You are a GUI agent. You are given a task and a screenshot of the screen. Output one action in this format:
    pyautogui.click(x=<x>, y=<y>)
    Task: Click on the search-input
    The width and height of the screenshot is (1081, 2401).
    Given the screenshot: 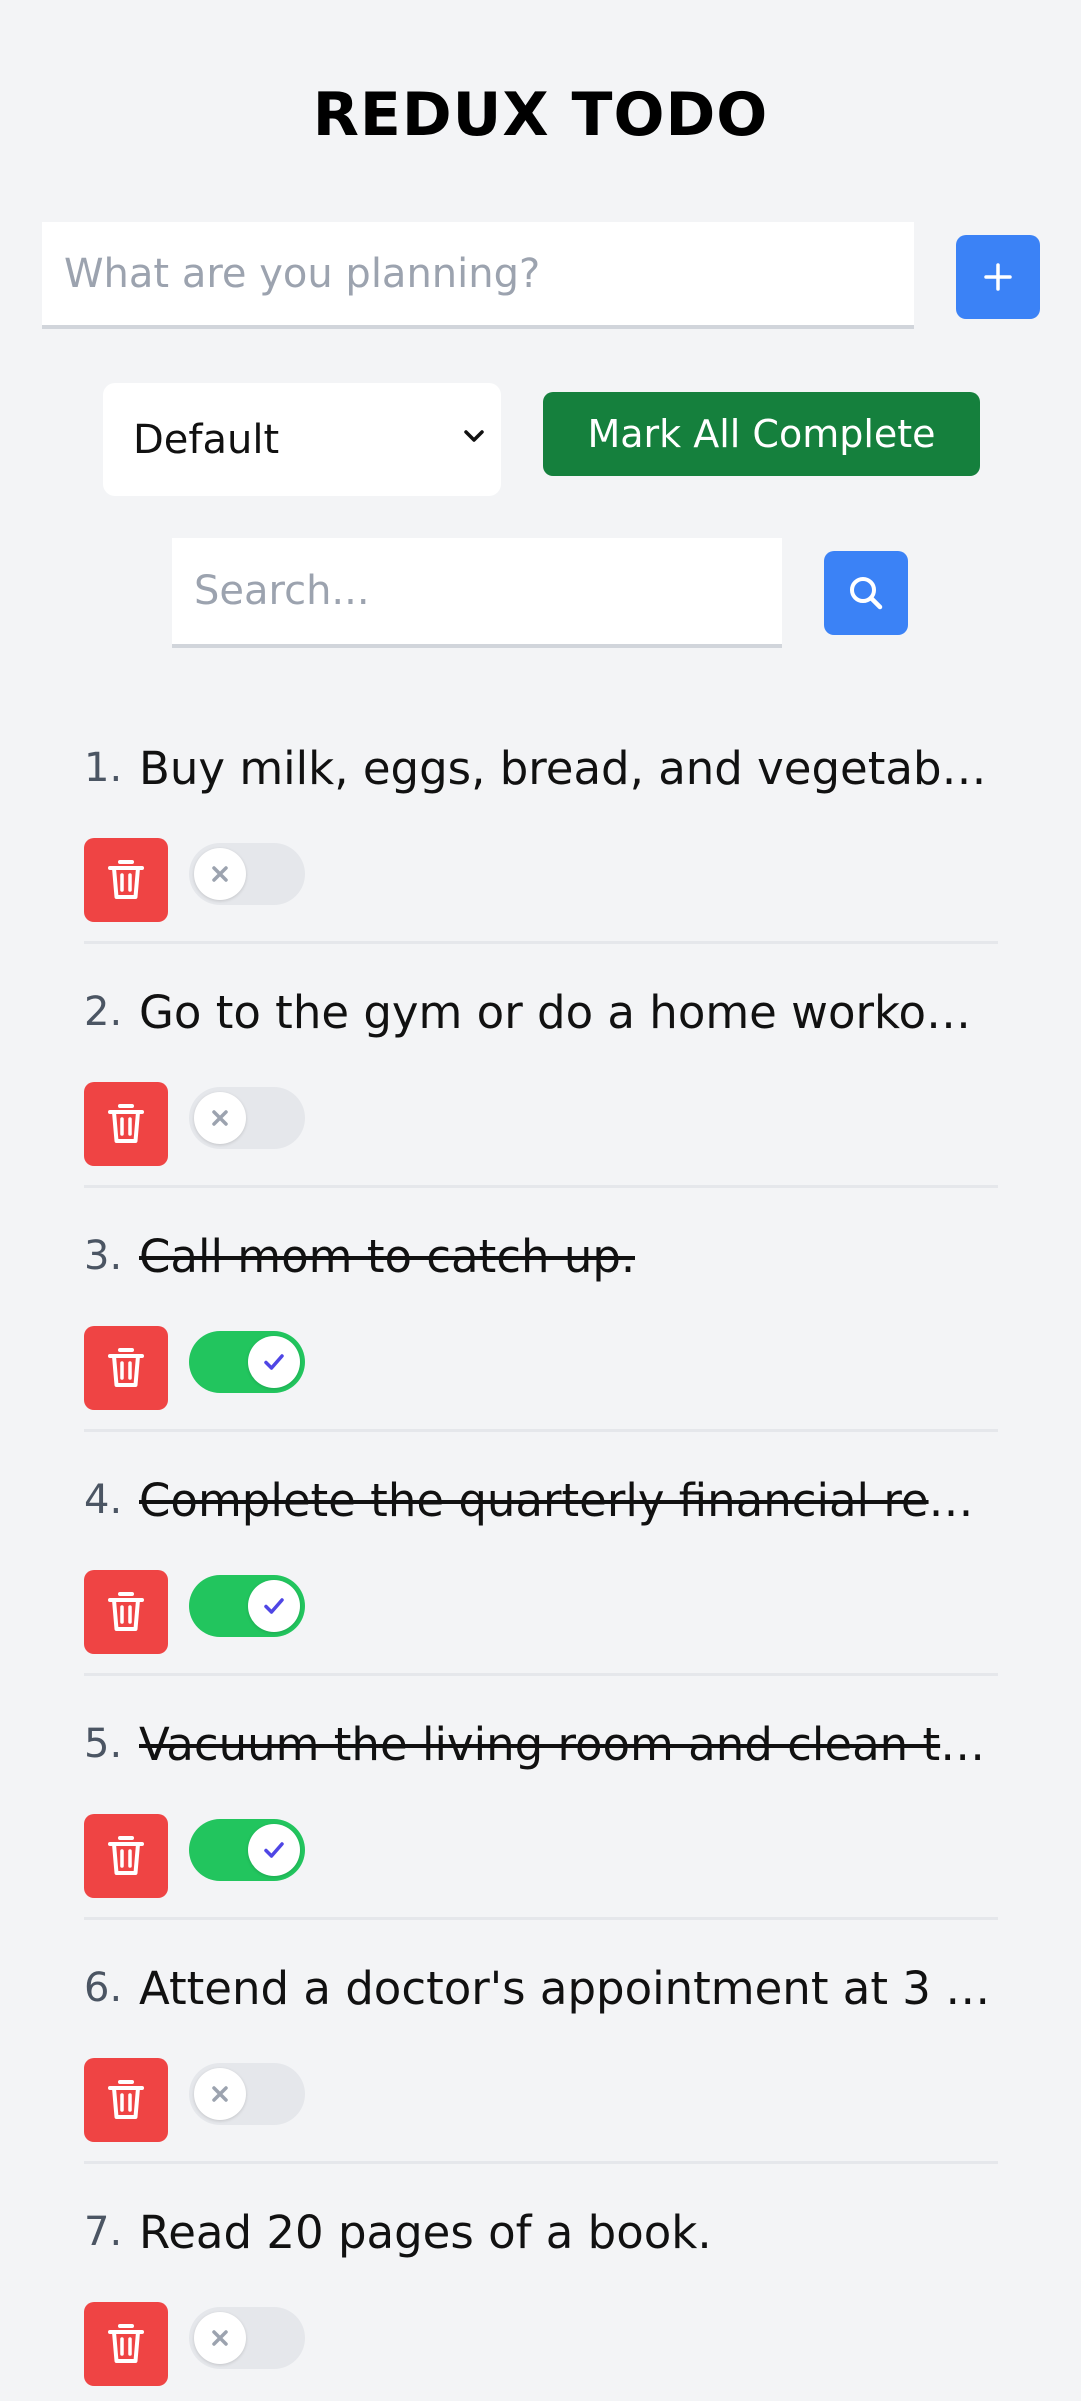 What is the action you would take?
    pyautogui.click(x=477, y=593)
    